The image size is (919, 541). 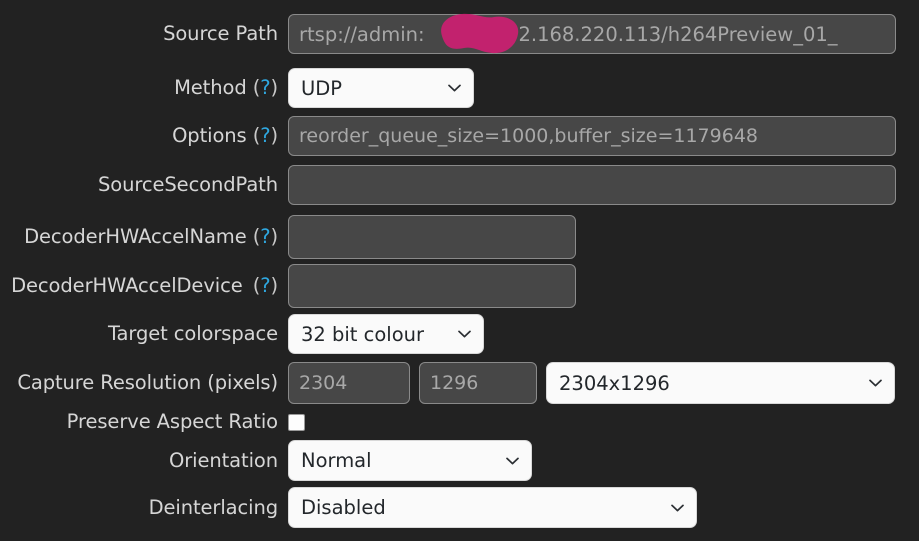 I want to click on label-options-text: Options, so click(x=209, y=135).